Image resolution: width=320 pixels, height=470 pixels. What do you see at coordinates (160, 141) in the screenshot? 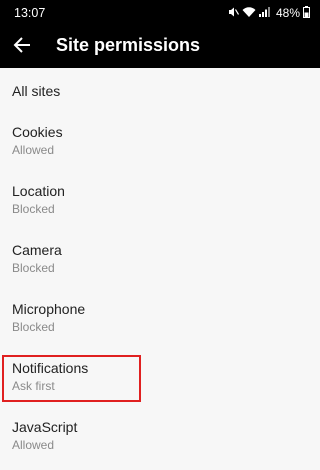
I see `list-item-cookies: Cookies Allowed` at bounding box center [160, 141].